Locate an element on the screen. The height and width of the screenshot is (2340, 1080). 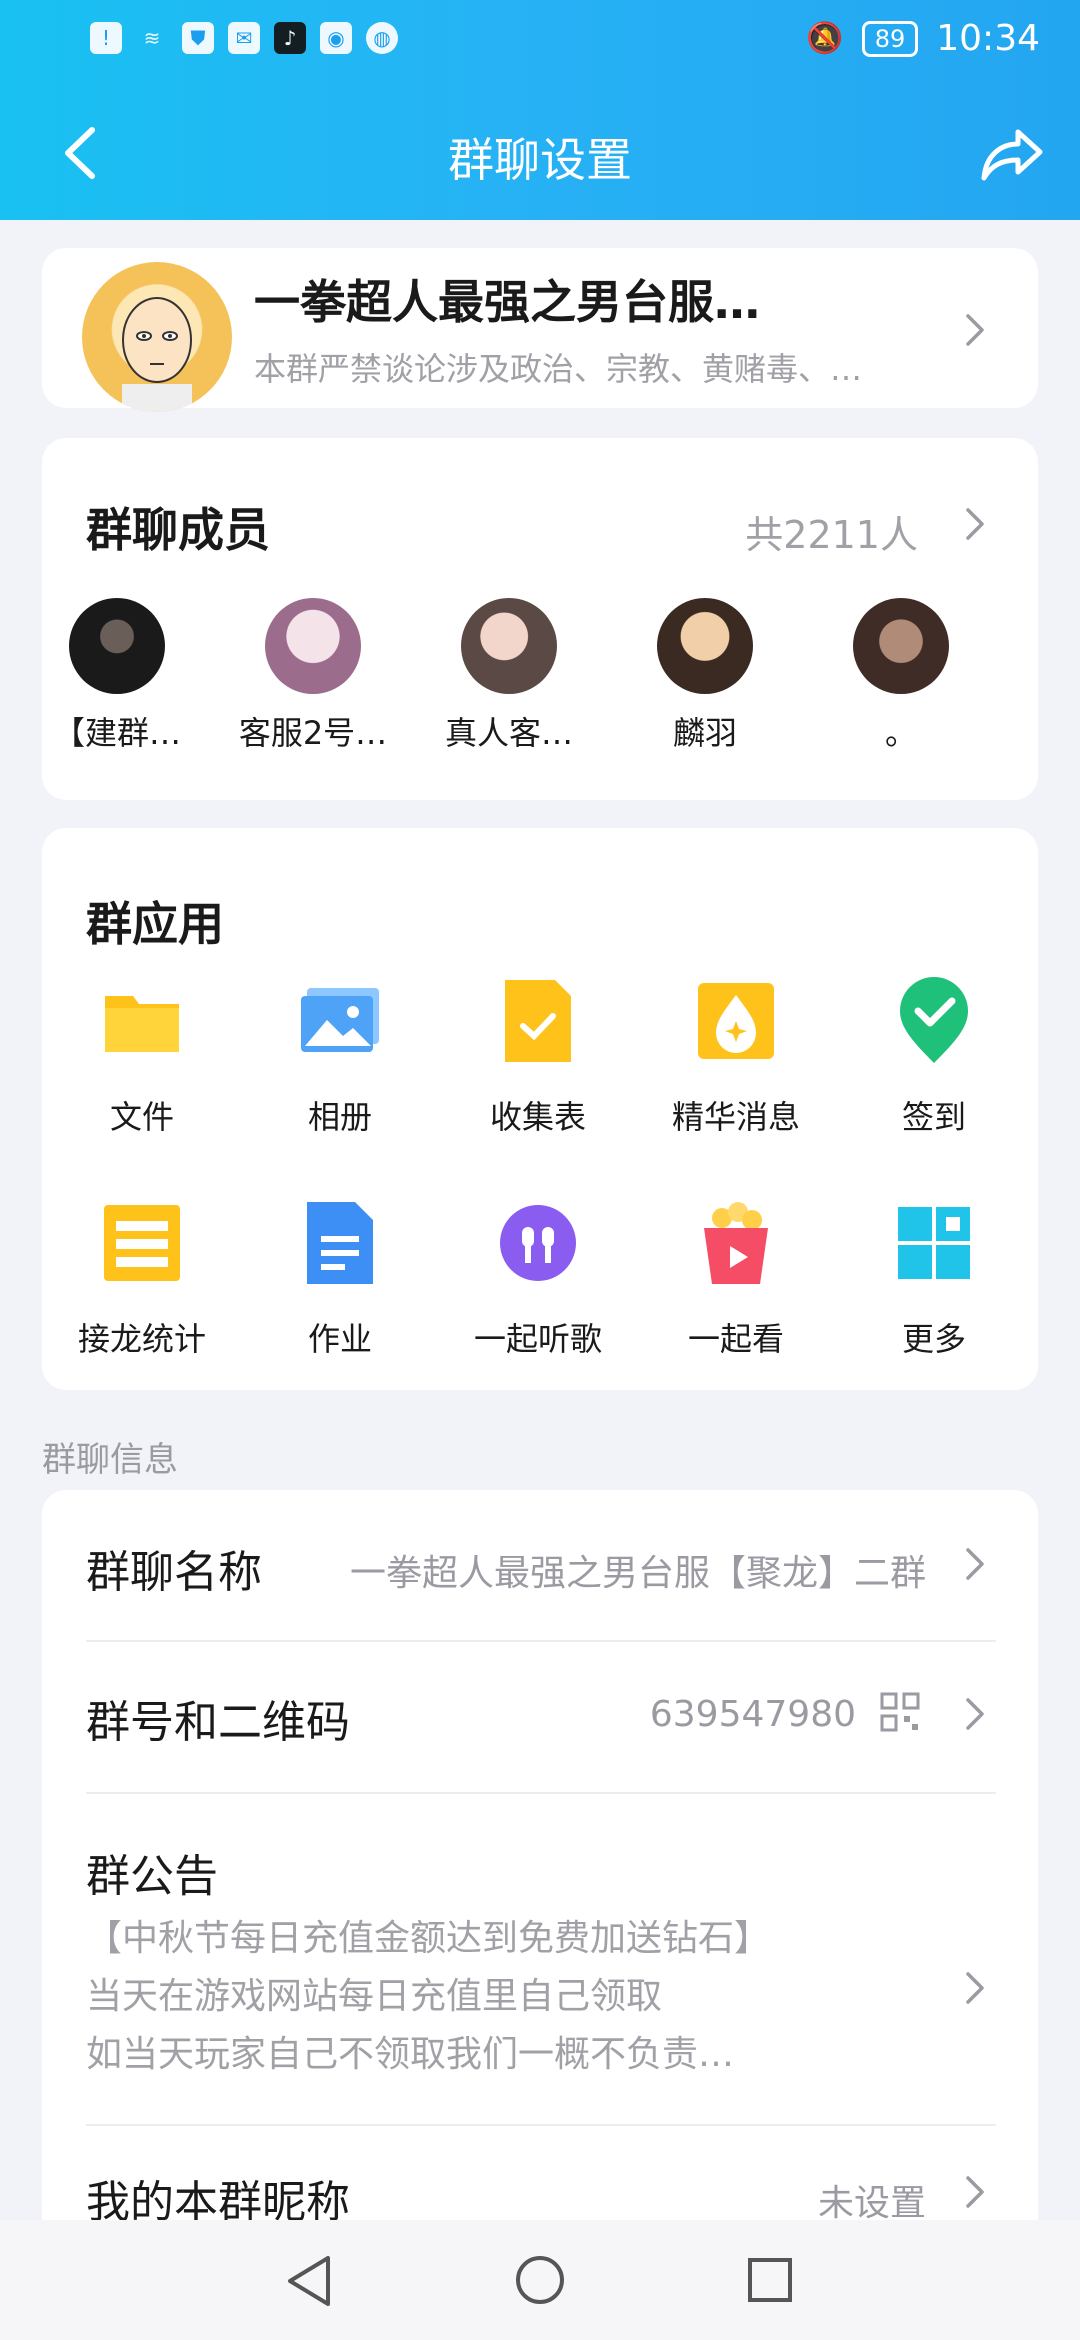
mute-icon: 🔕 is located at coordinates (825, 38).